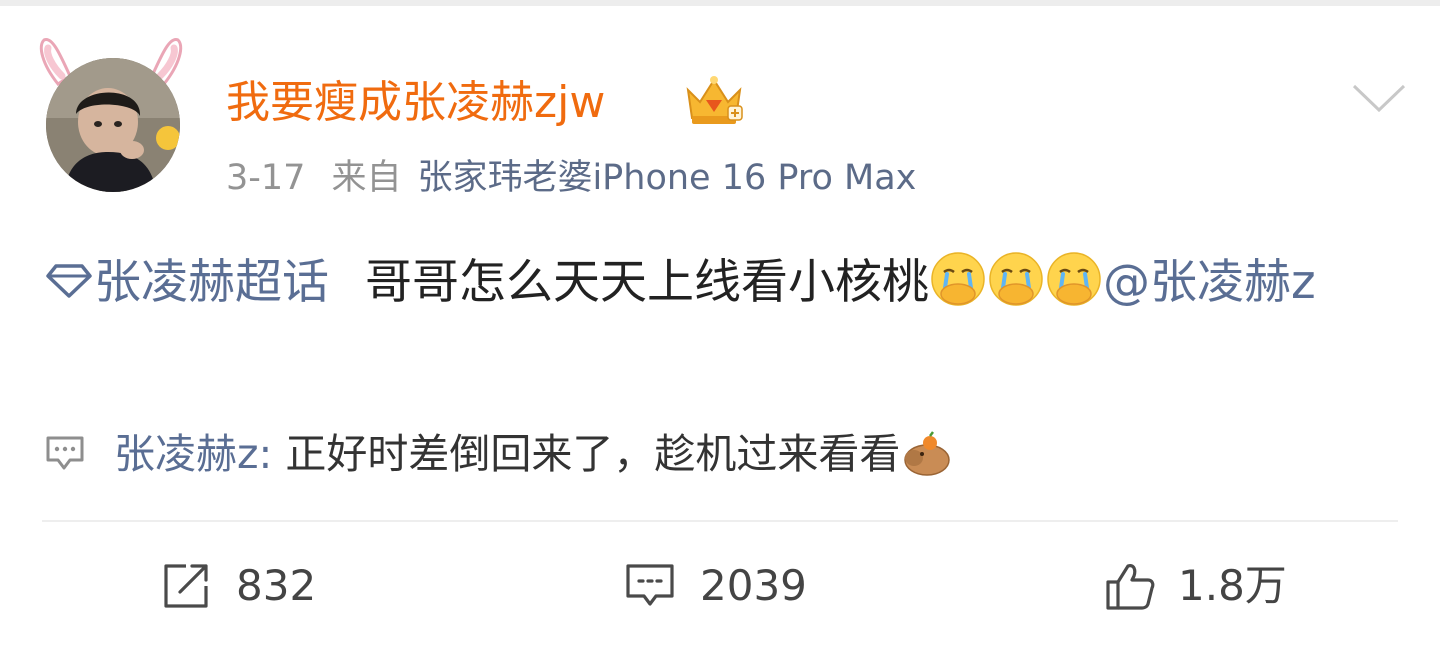  What do you see at coordinates (186, 586) in the screenshot?
I see `repost-icon` at bounding box center [186, 586].